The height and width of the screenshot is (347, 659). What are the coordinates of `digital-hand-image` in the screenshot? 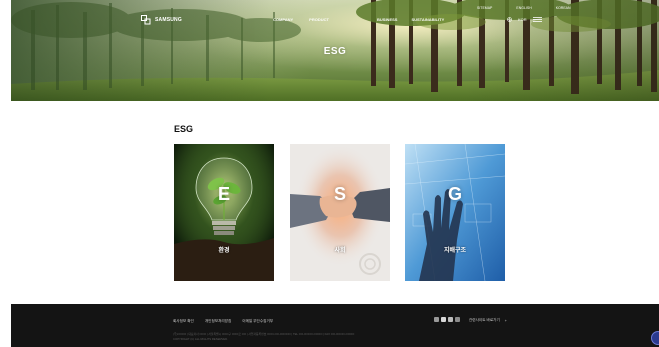 It's located at (455, 212).